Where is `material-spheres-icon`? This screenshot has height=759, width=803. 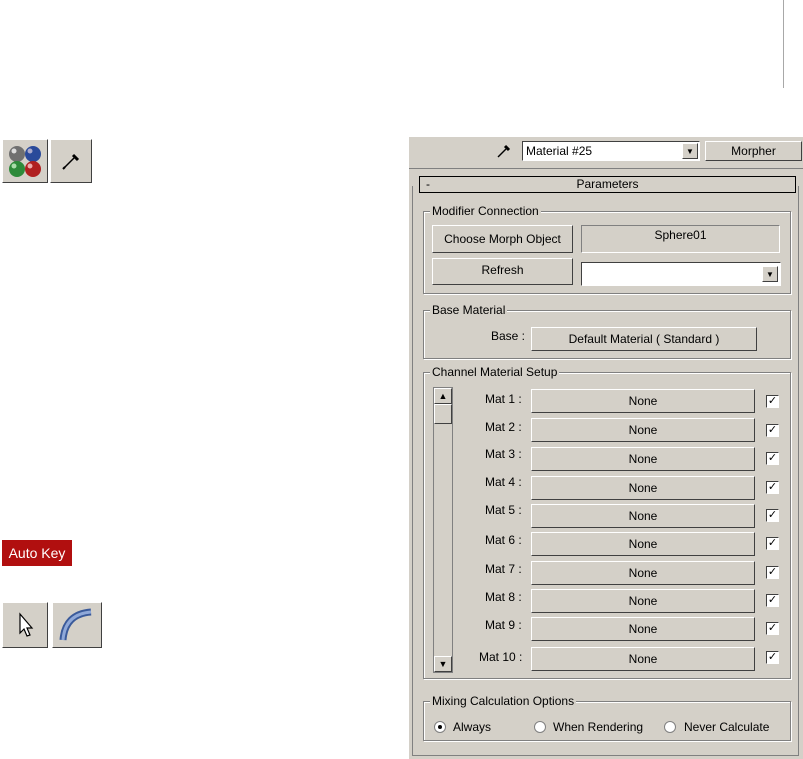
material-spheres-icon is located at coordinates (25, 161).